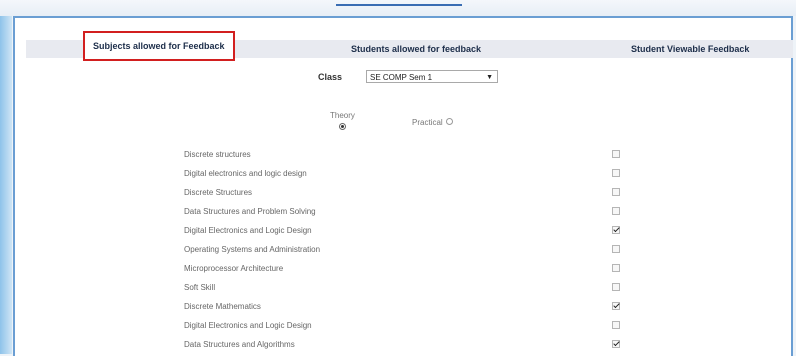 The height and width of the screenshot is (356, 796). I want to click on list-item: Microprocessor Architecture, so click(398, 271).